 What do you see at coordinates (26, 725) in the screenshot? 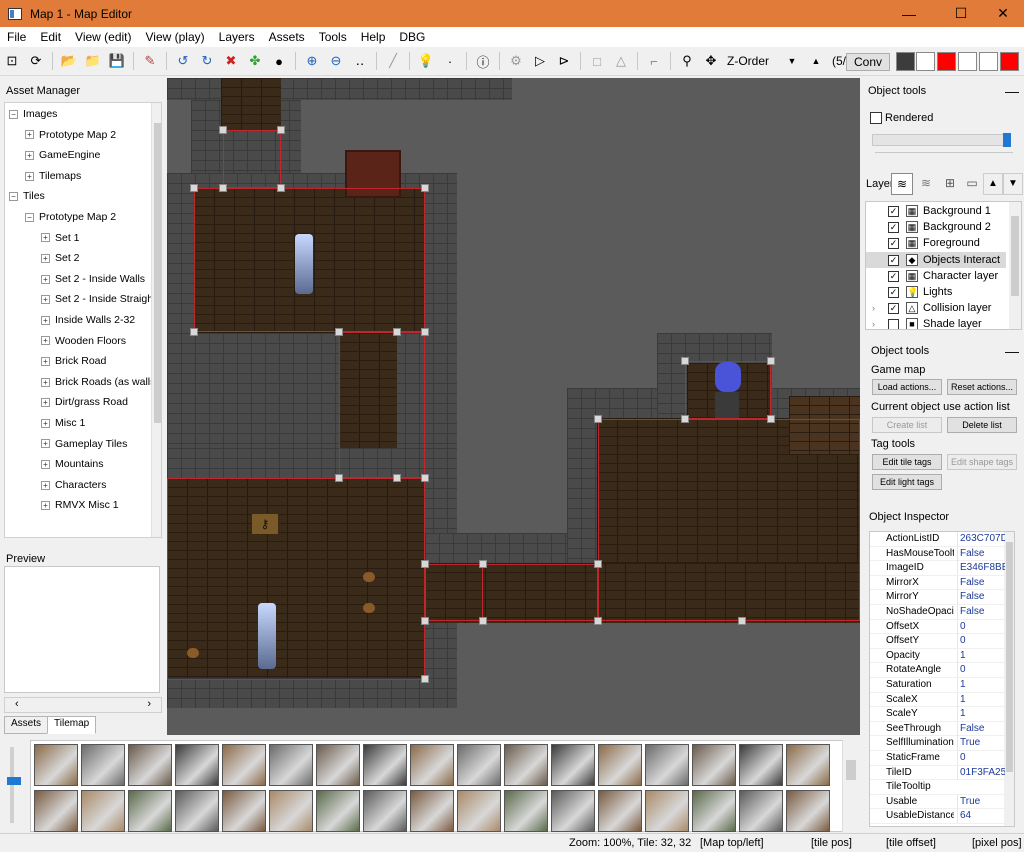
I see `tab-assets: Assets` at bounding box center [26, 725].